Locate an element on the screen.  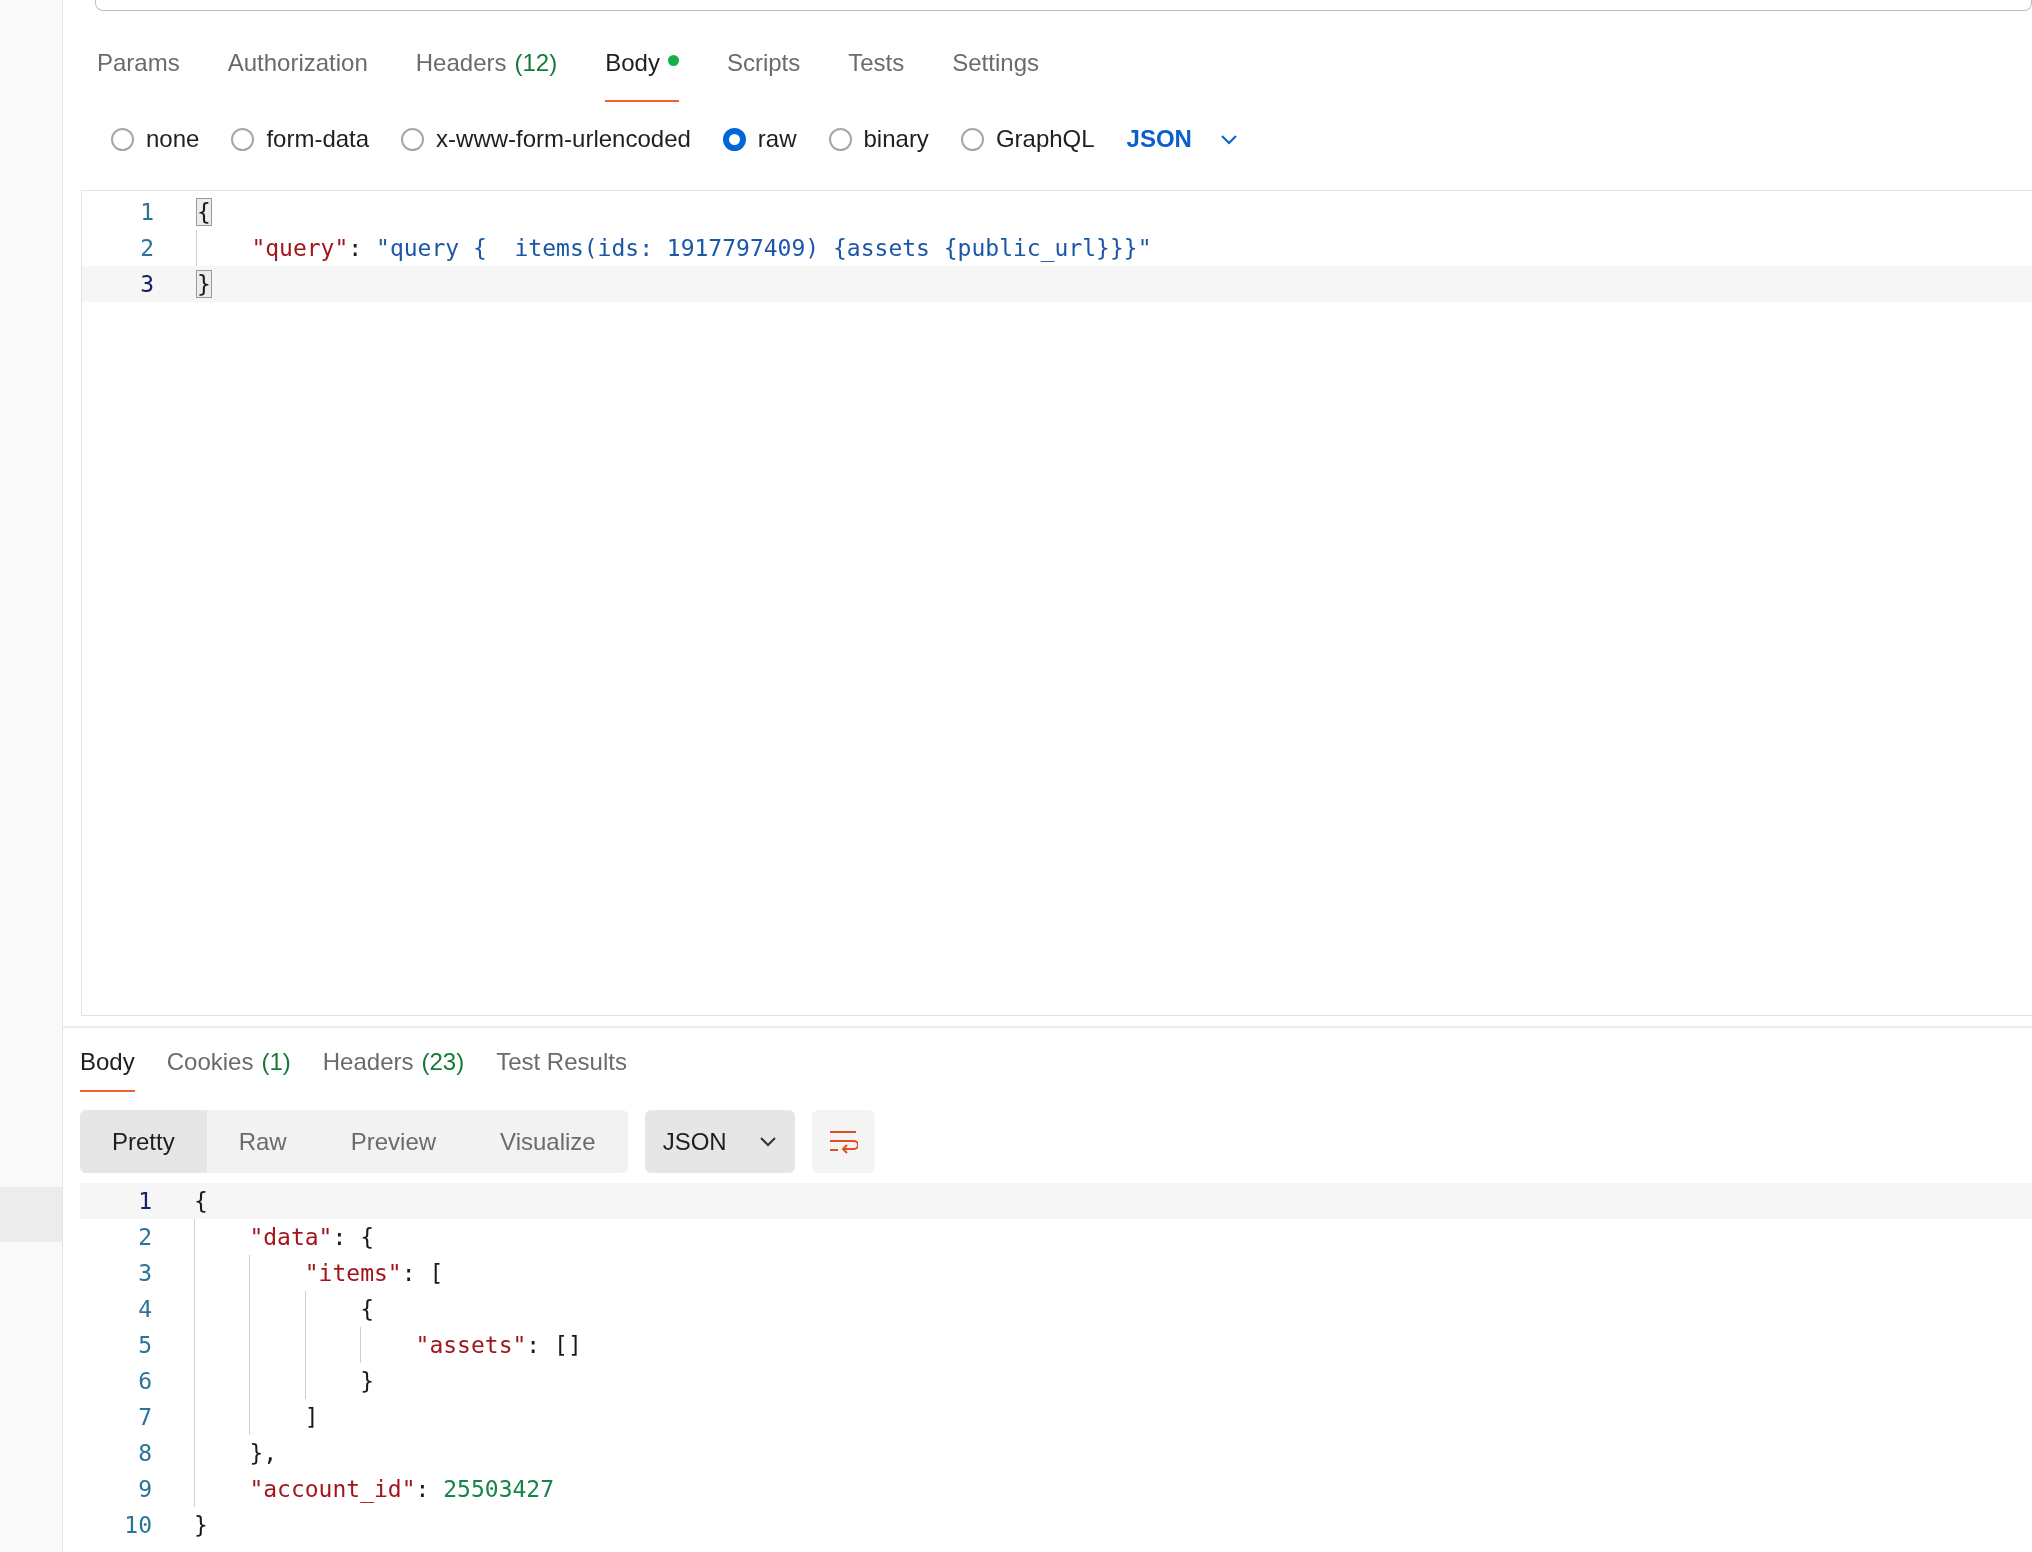
url-field is located at coordinates (1063, 5).